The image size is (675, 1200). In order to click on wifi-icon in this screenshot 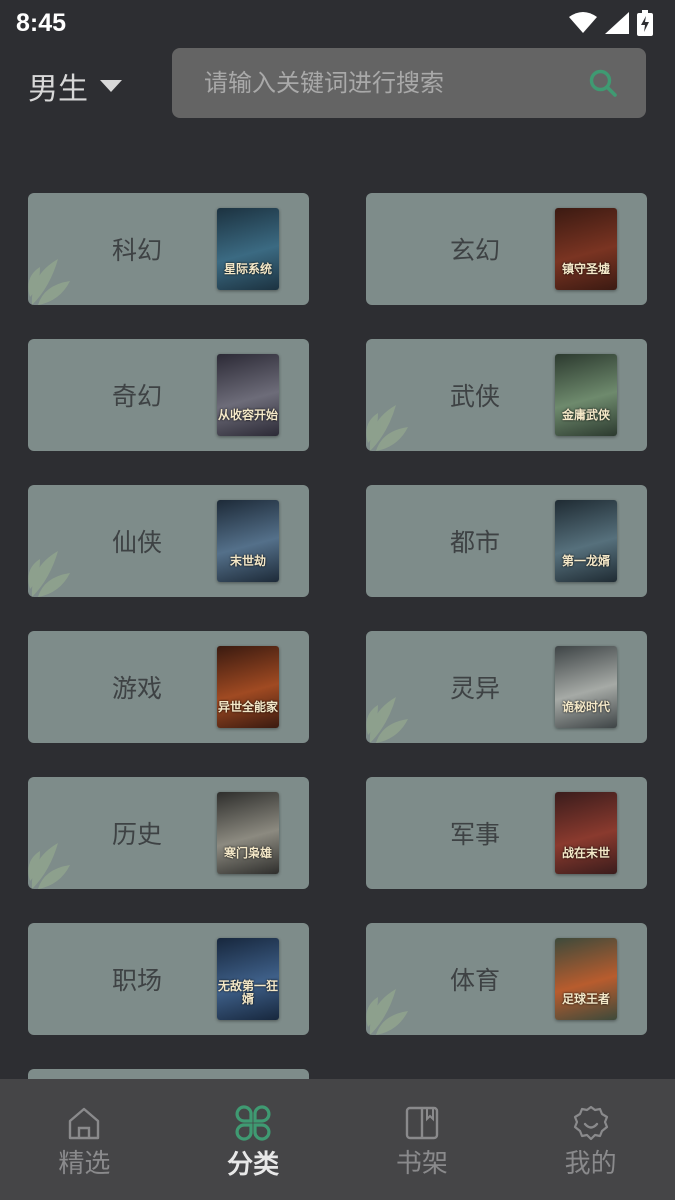, I will do `click(583, 22)`.